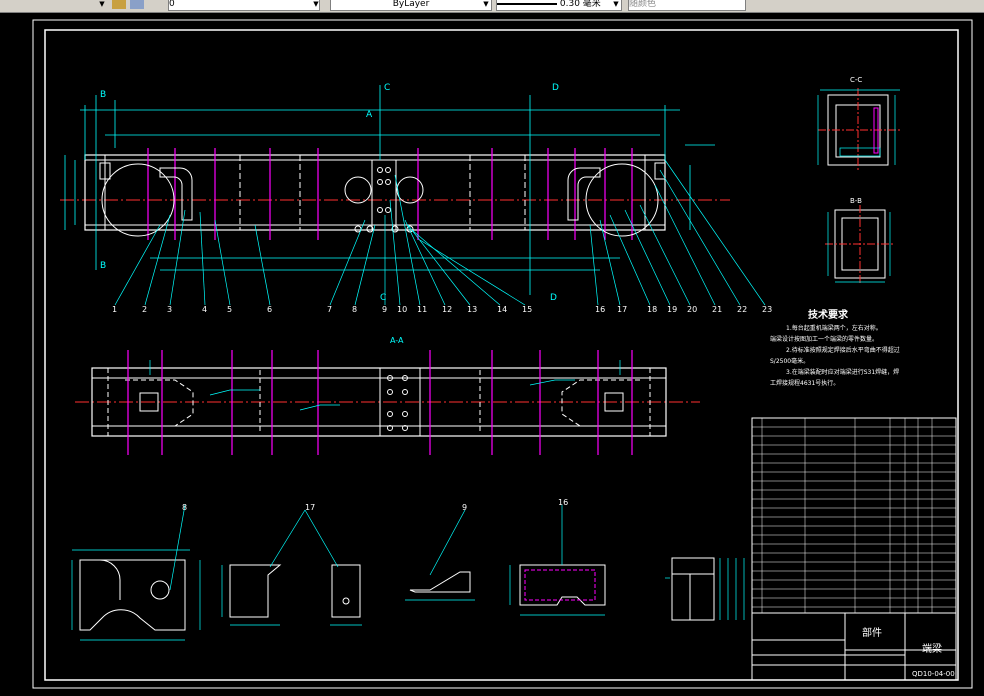 The height and width of the screenshot is (696, 984). Describe the element at coordinates (204, 309) in the screenshot. I see `balloon-4: 4` at that location.